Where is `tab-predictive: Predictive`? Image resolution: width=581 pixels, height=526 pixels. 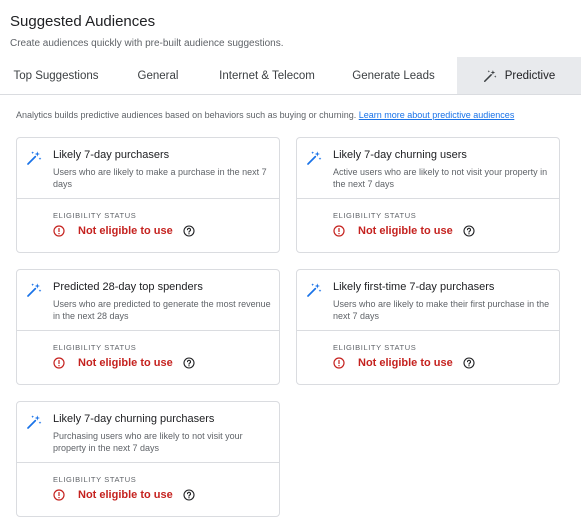
tab-predictive: Predictive is located at coordinates (519, 75).